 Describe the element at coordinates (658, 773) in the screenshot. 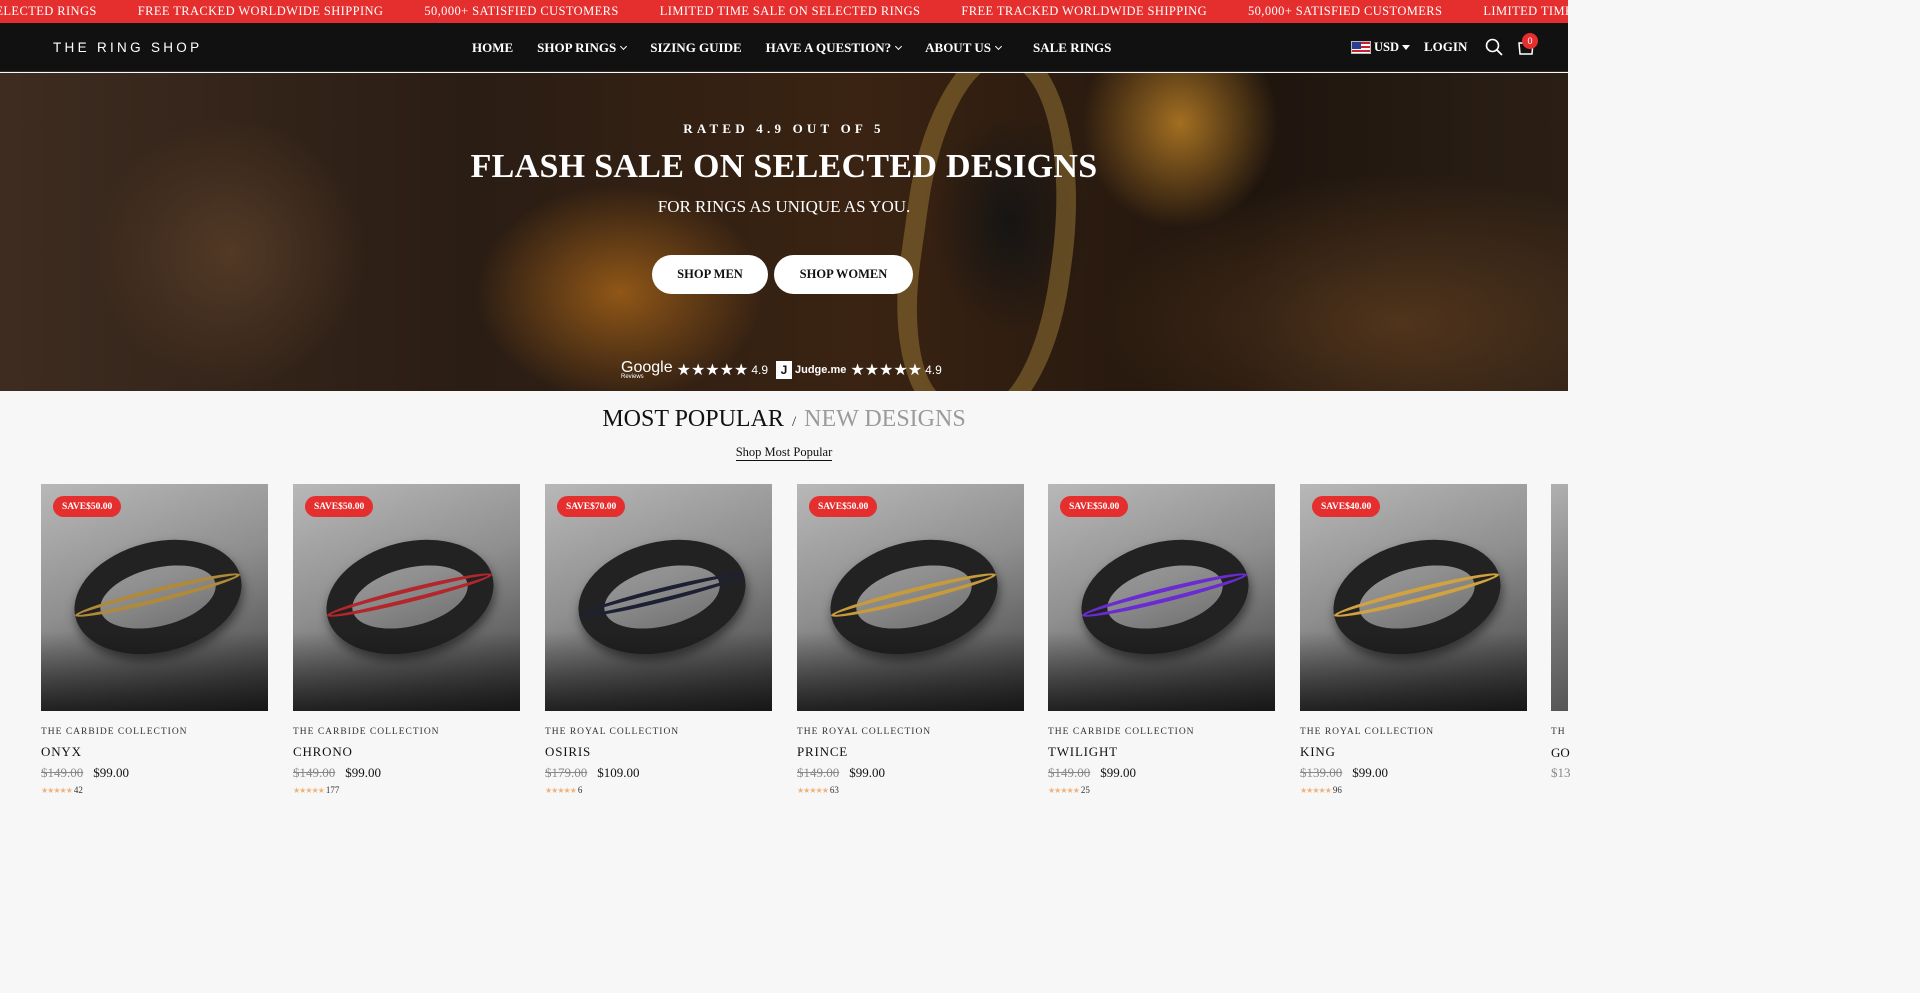

I see `product-prices: $179.00 $109.00` at that location.